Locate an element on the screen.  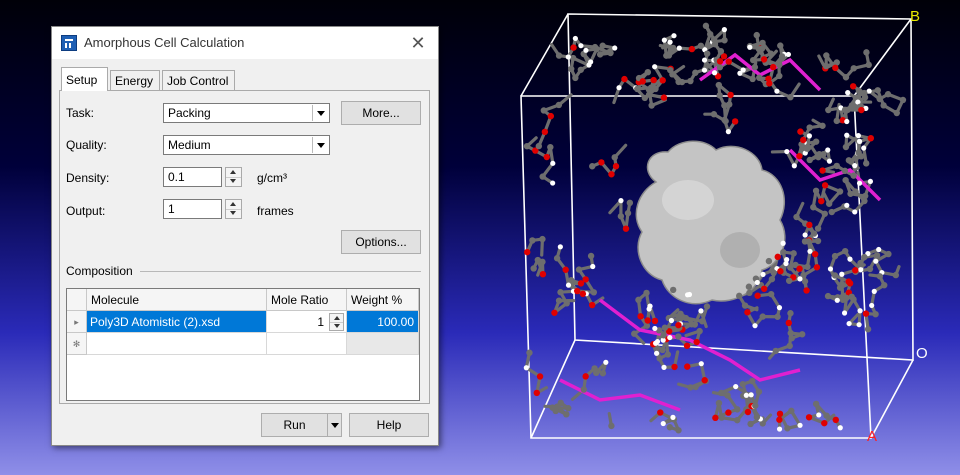
help-button: Help is located at coordinates (389, 425).